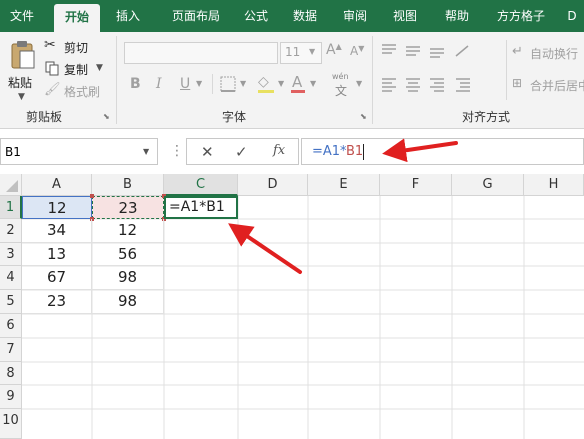 This screenshot has width=584, height=439. I want to click on annotation-arrows, so click(343, 206).